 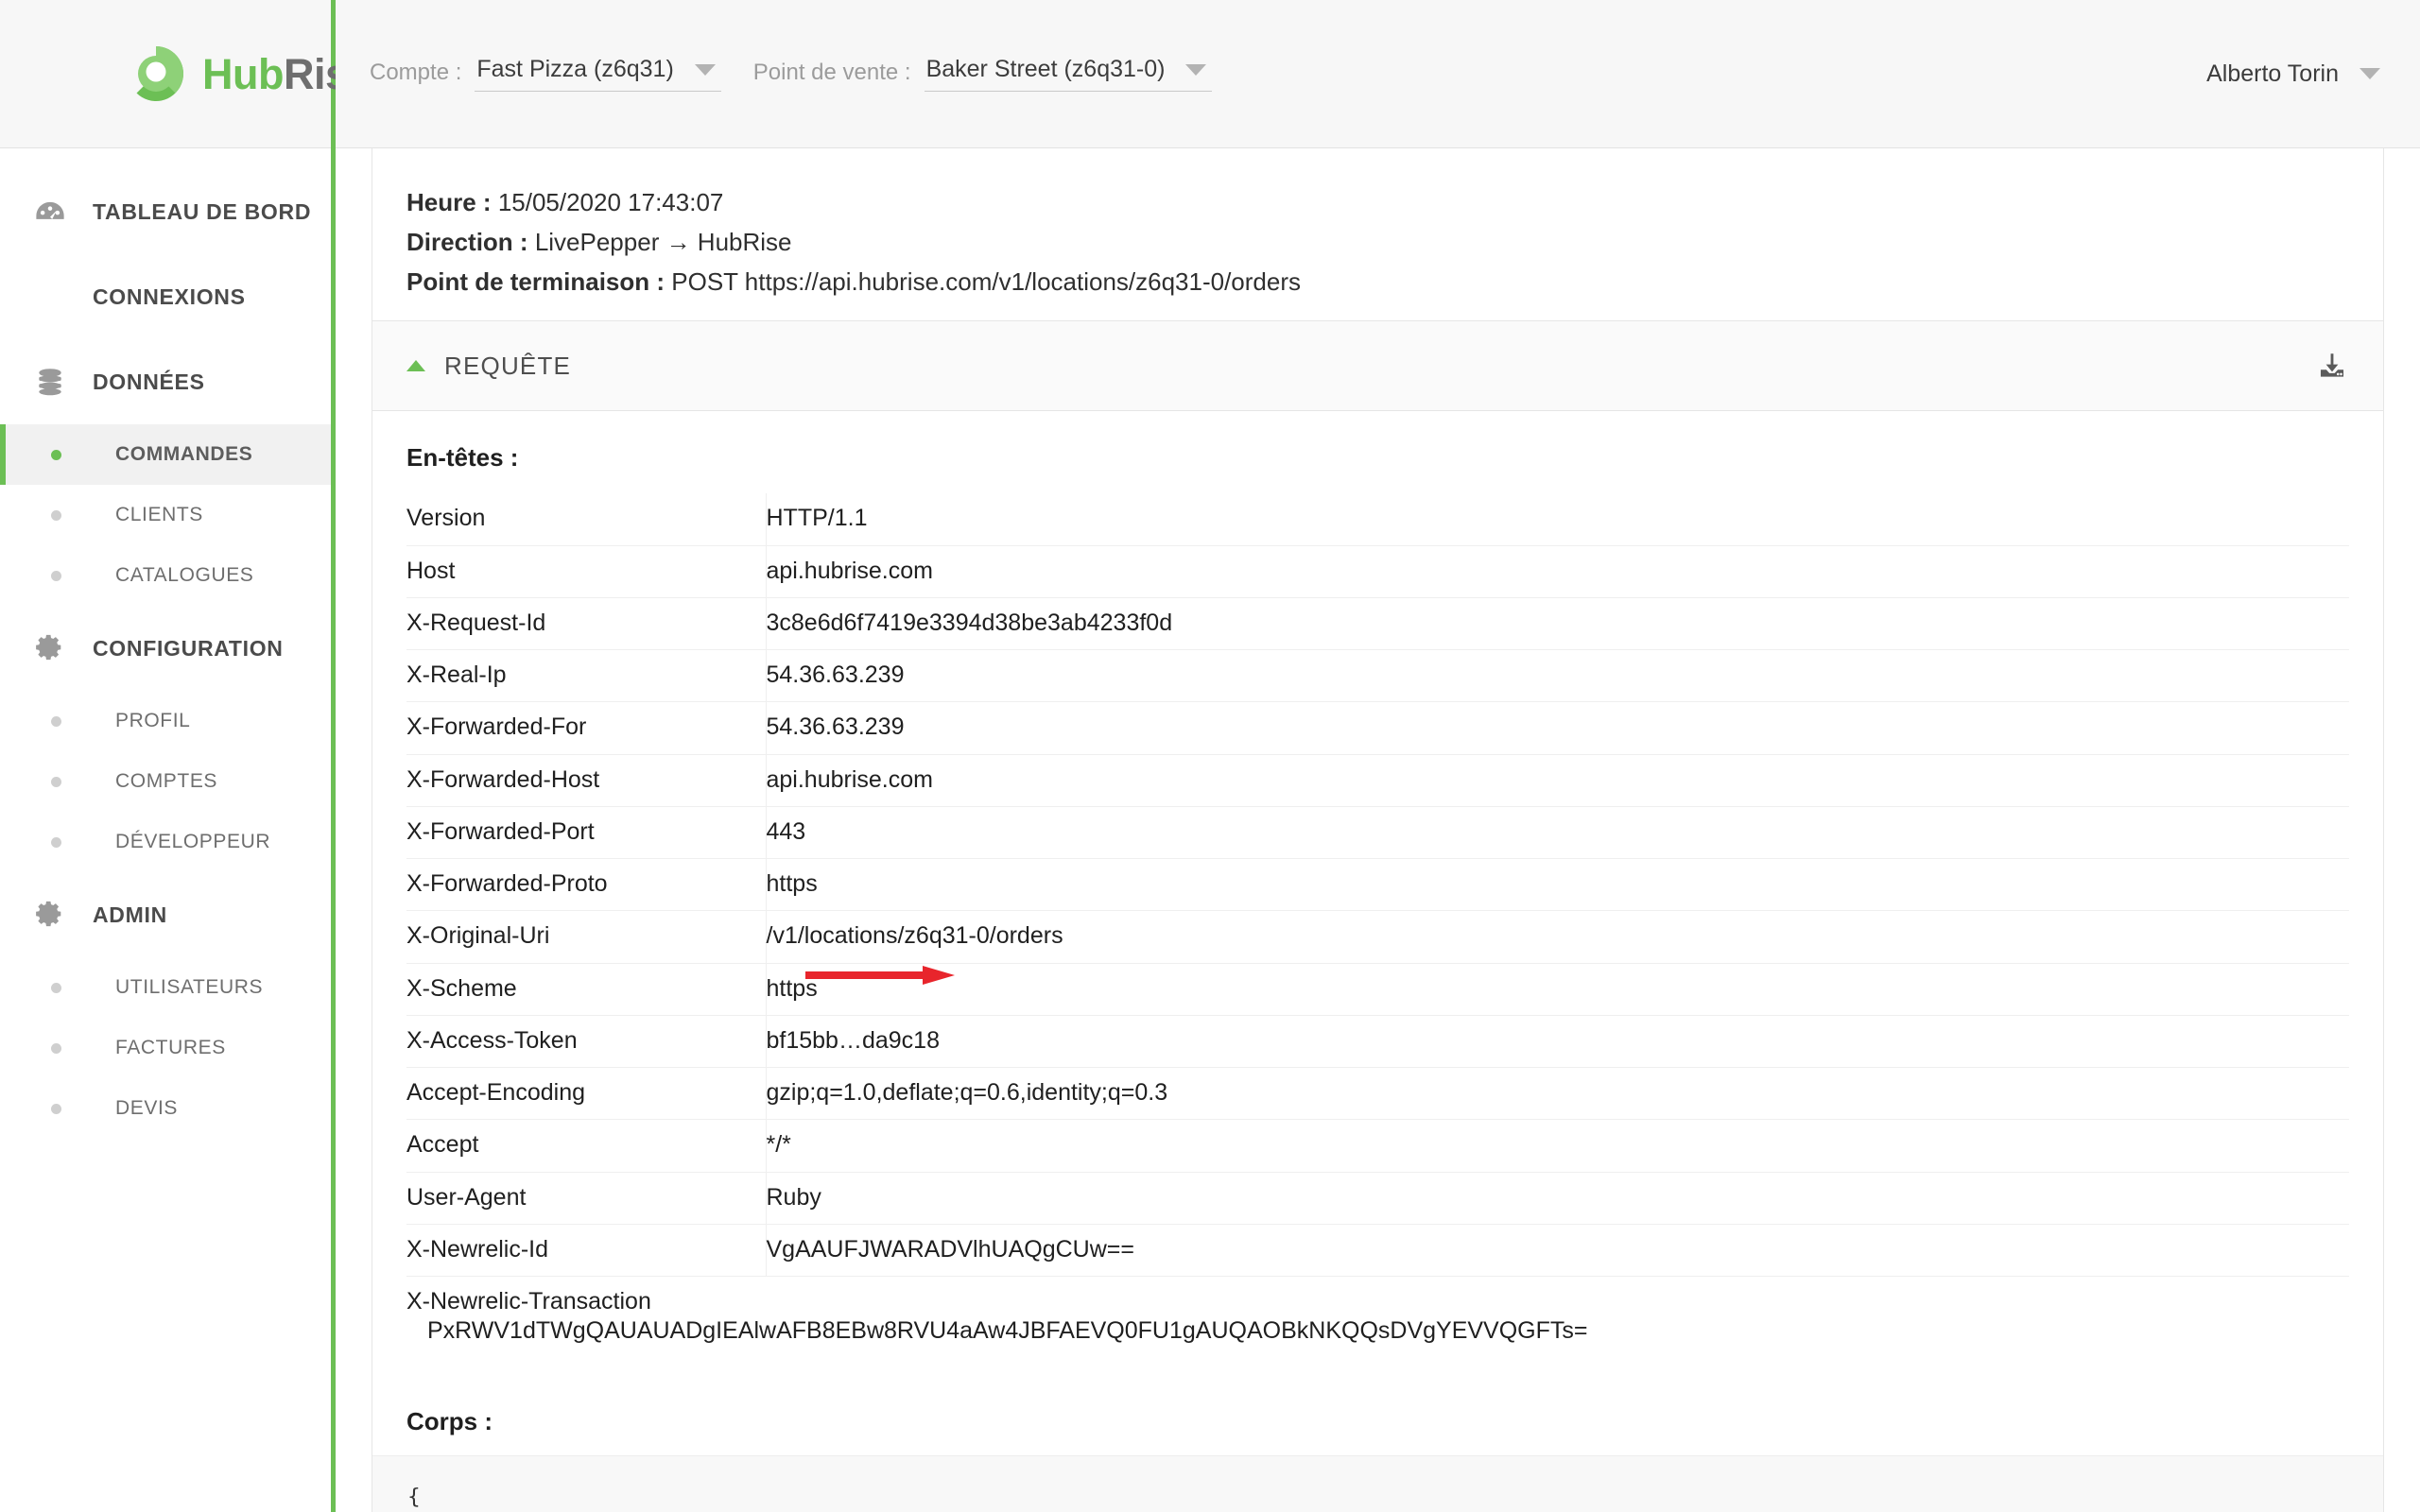 I want to click on header-key: Version, so click(x=586, y=519).